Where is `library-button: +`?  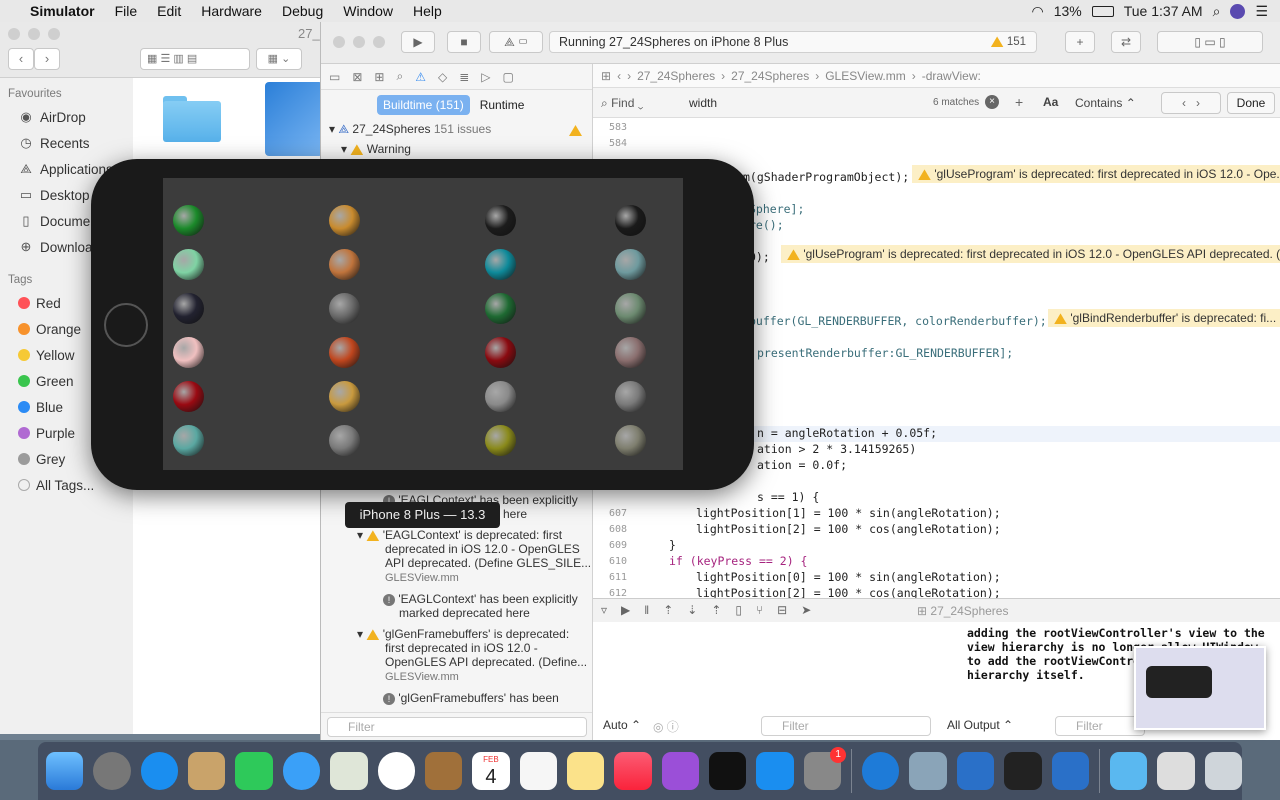
library-button: + is located at coordinates (1080, 42).